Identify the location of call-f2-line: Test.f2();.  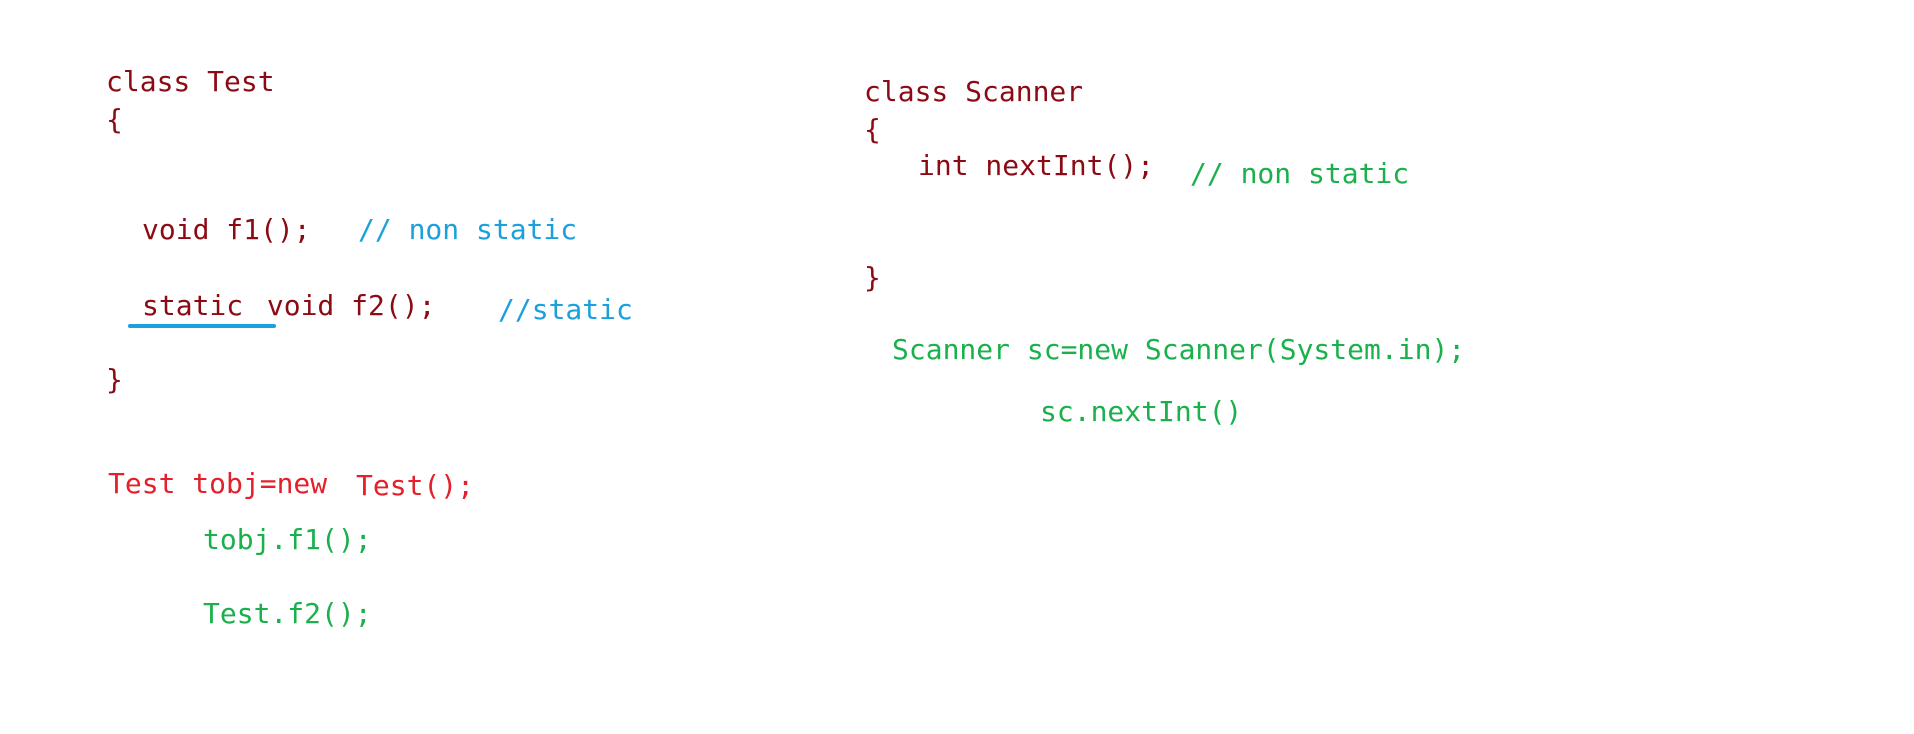
(287, 613).